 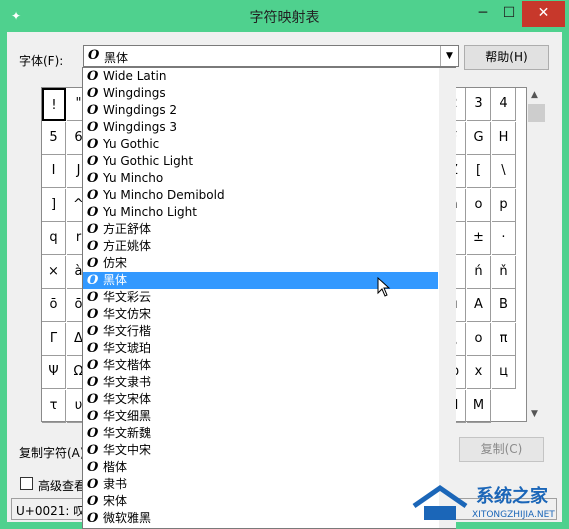 I want to click on font-list-item: O 华文新魏, so click(x=260, y=433).